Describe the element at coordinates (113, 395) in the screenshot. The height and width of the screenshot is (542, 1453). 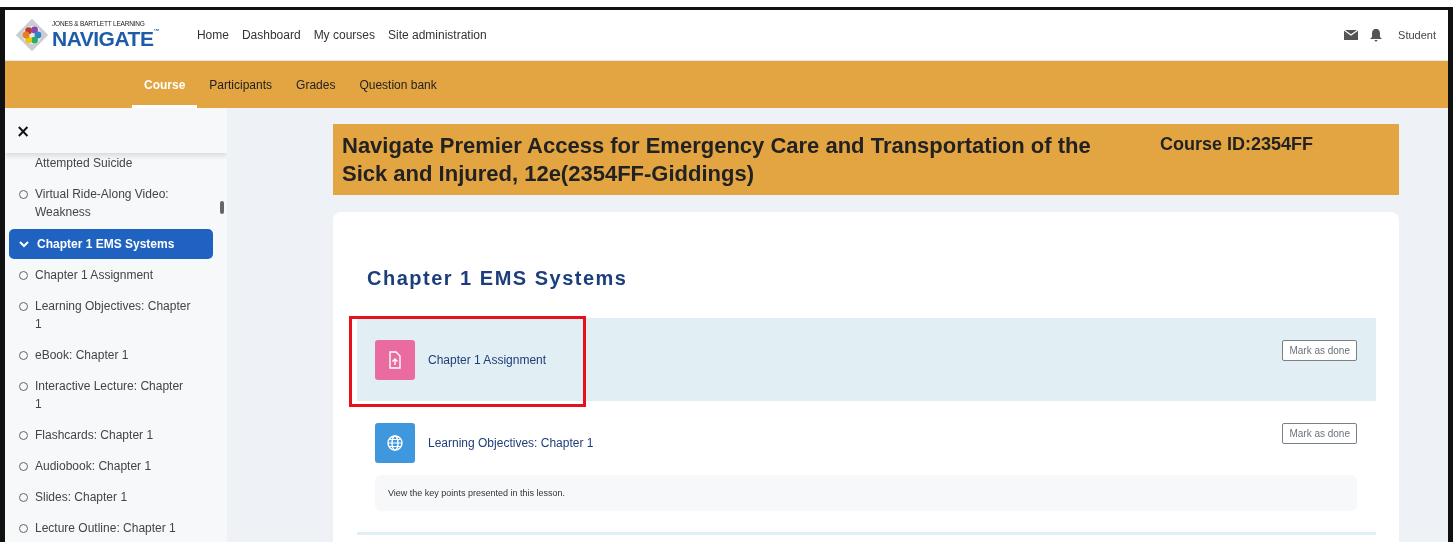
I see `sidebar-item: Interactive Lecture: Chapter 1` at that location.